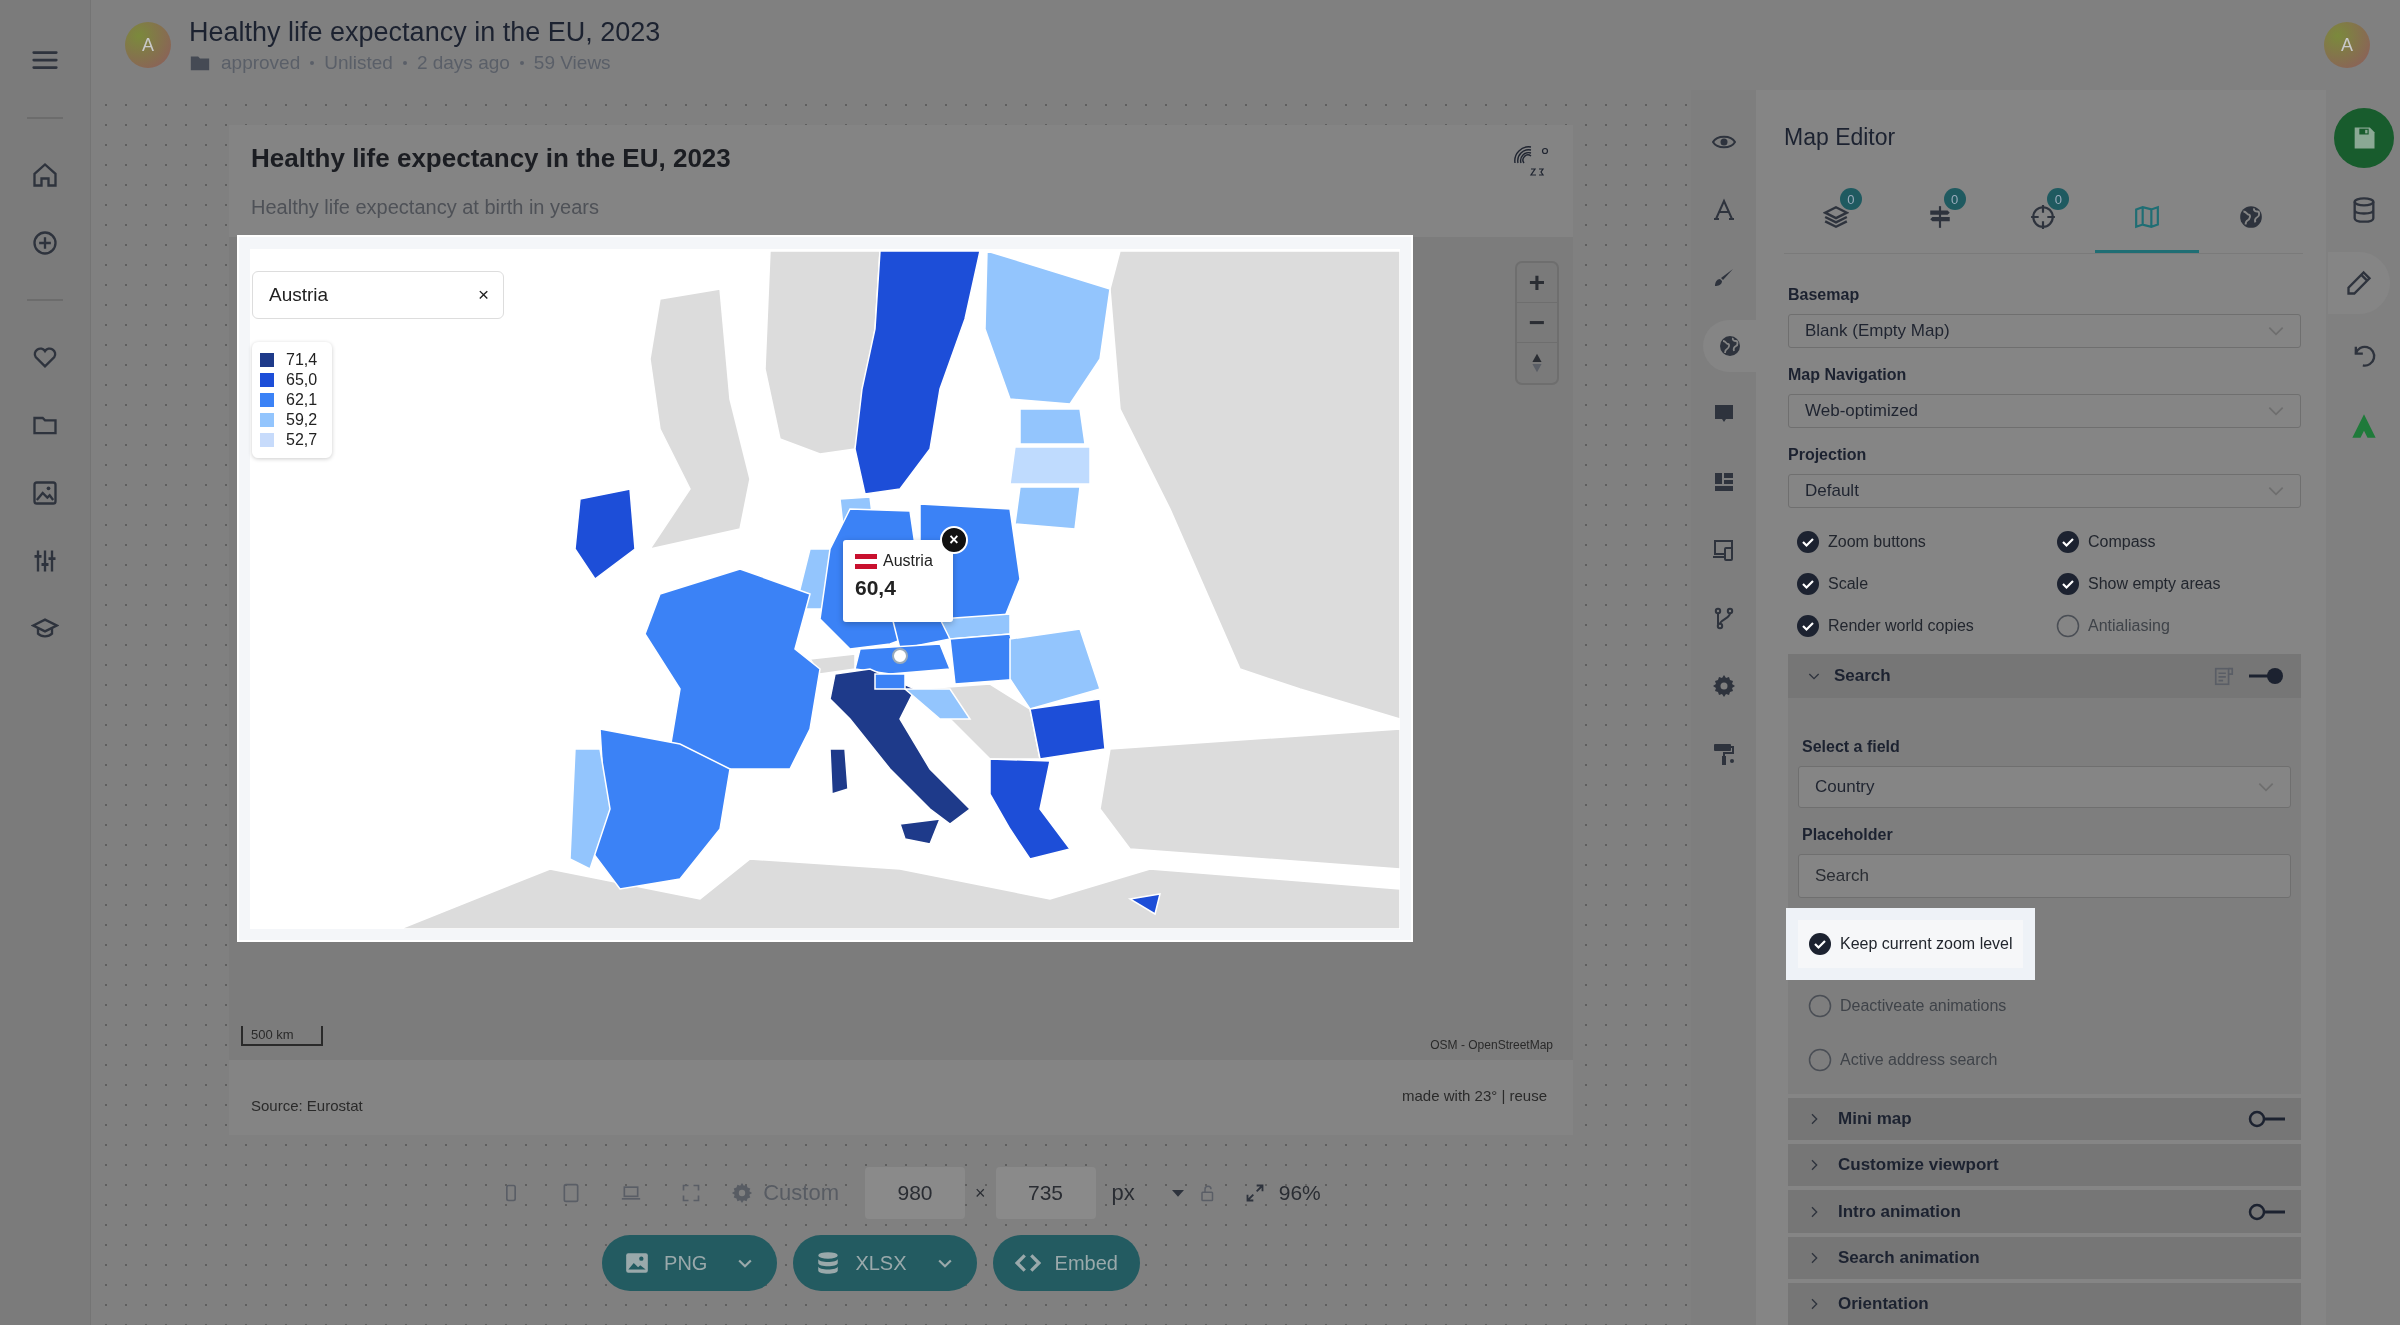  I want to click on document-title: Healthy life expectancy in the EU, 2023, so click(425, 32).